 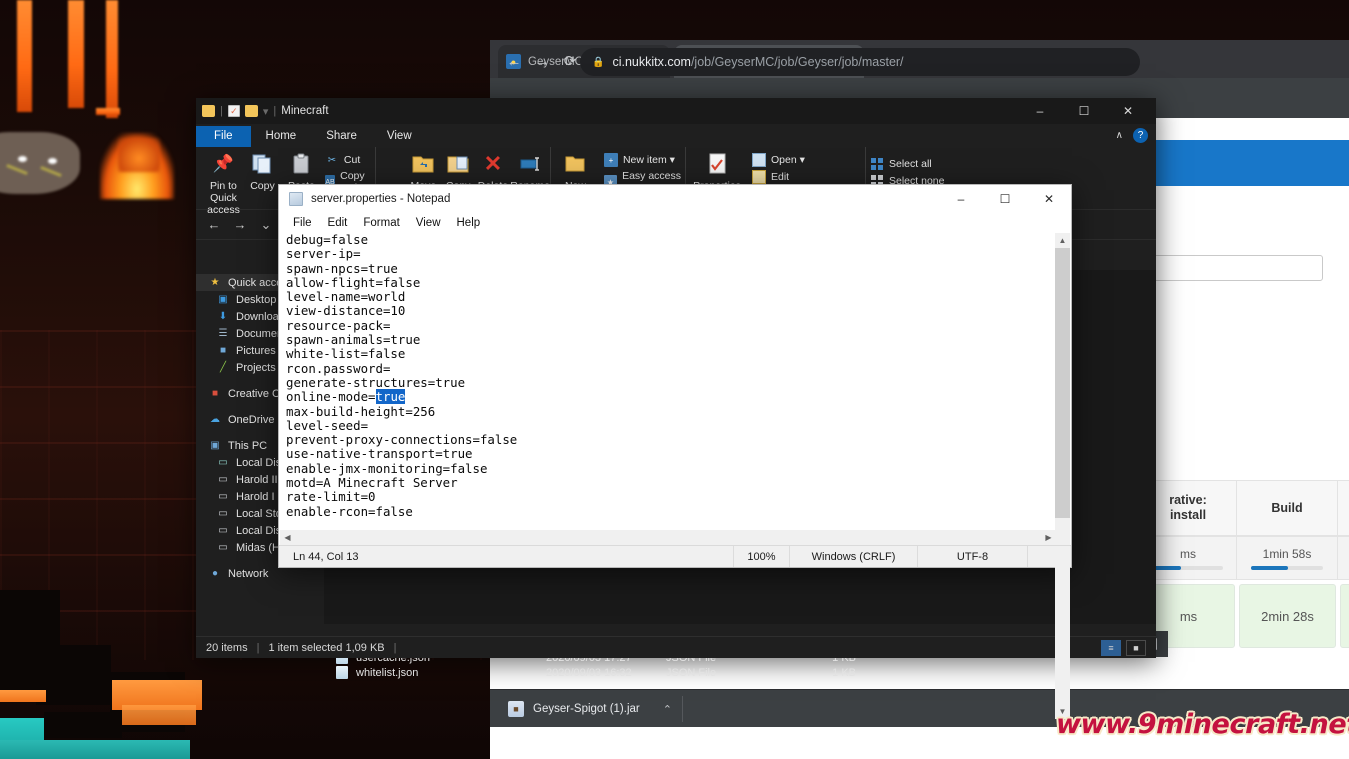 I want to click on folder-icon, so click(x=208, y=111).